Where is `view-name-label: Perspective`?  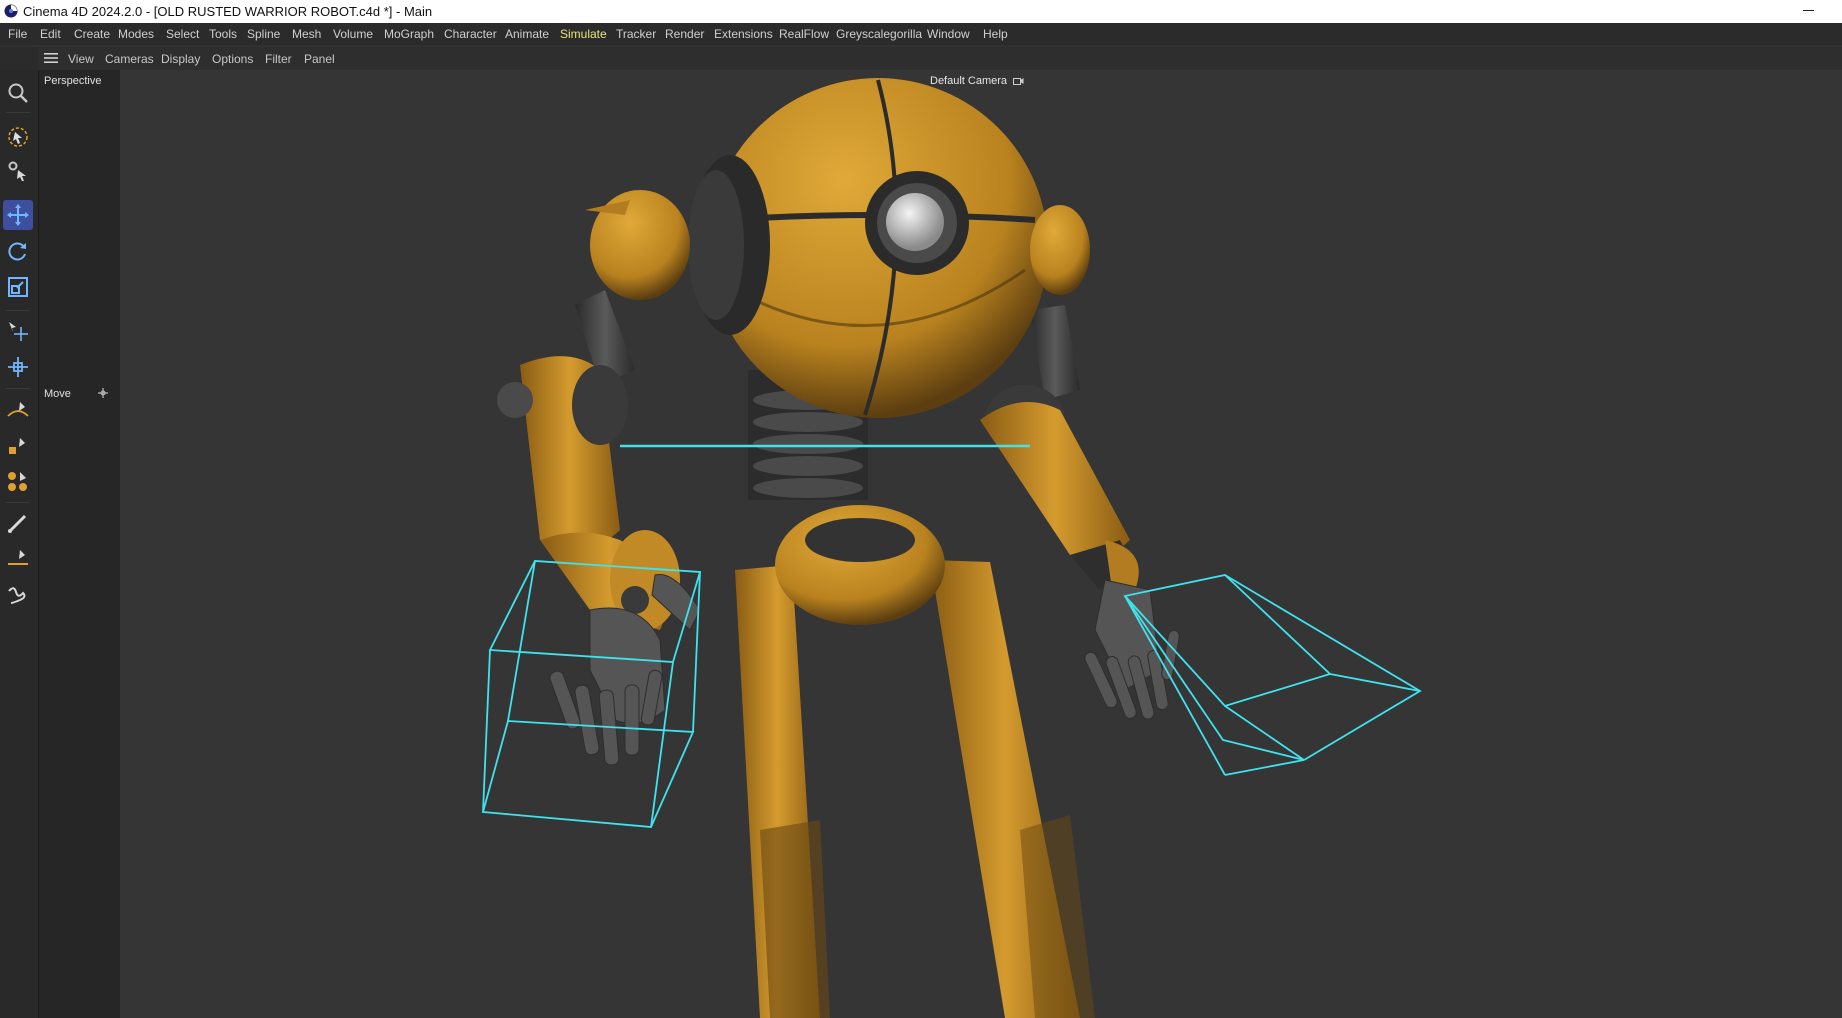
view-name-label: Perspective is located at coordinates (73, 81).